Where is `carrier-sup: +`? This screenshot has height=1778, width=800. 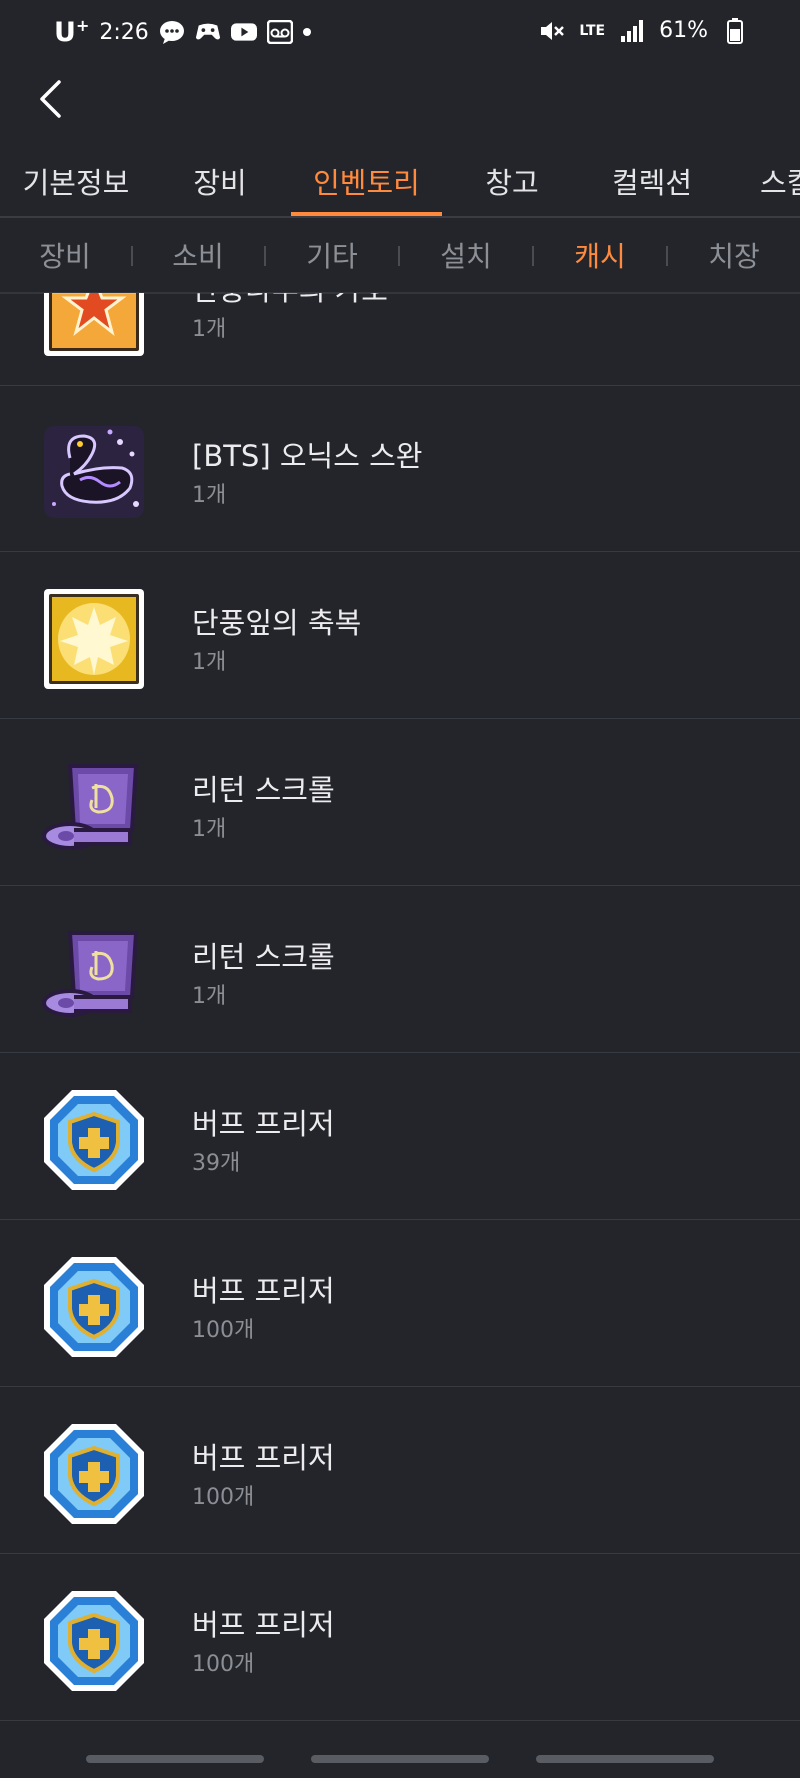 carrier-sup: + is located at coordinates (82, 25).